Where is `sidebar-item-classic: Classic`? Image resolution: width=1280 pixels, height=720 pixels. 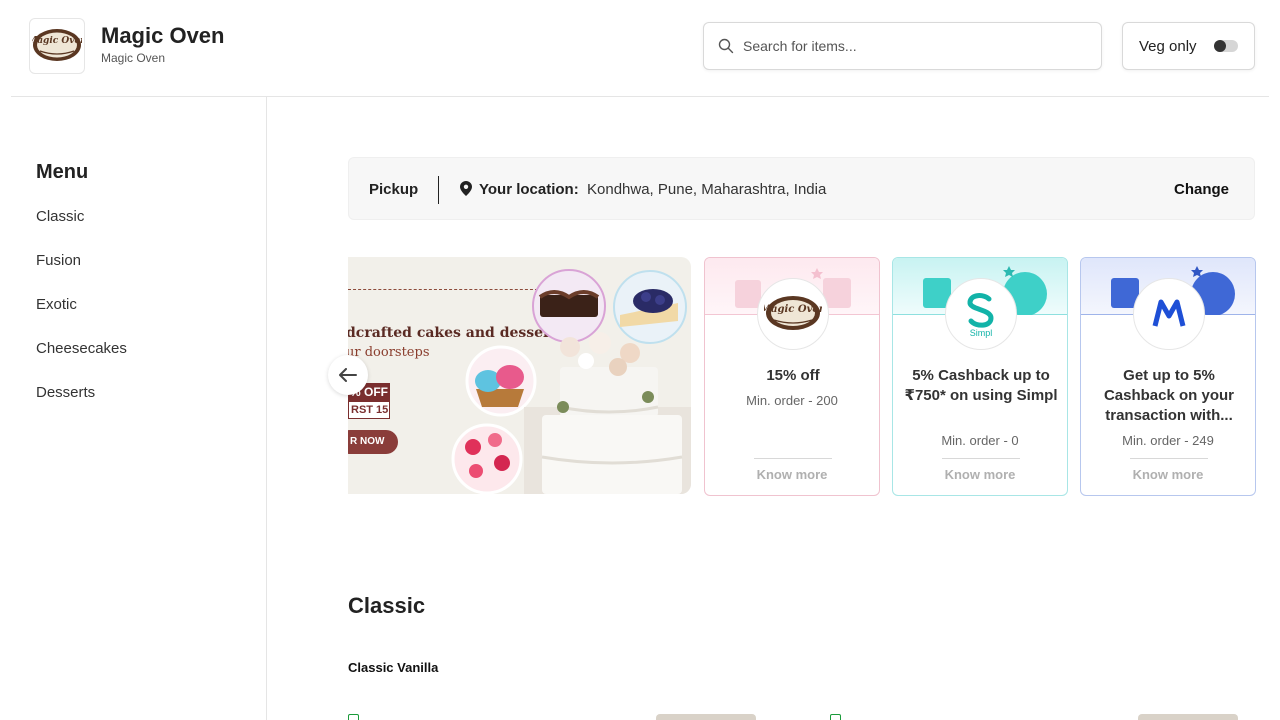 sidebar-item-classic: Classic is located at coordinates (60, 216).